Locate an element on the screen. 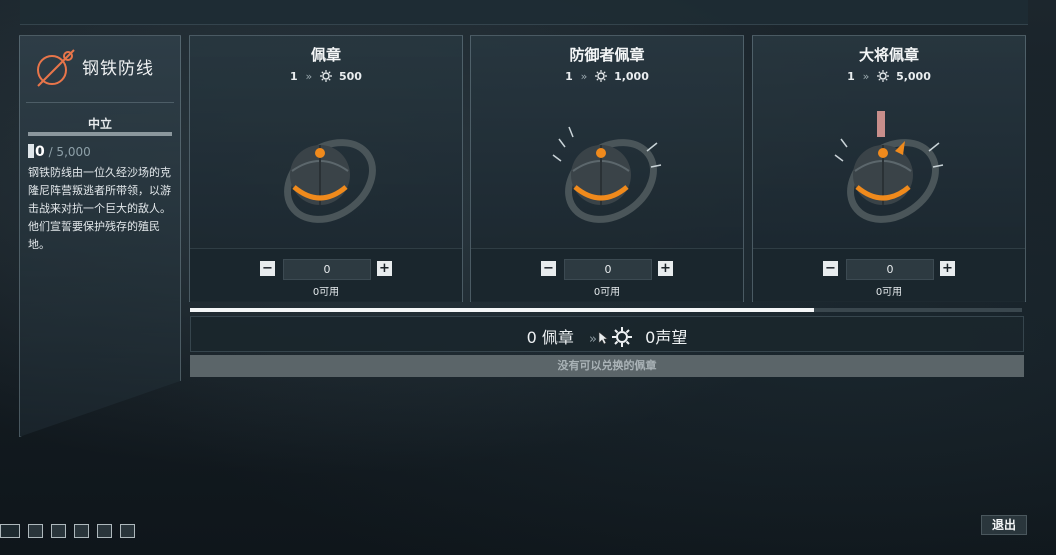  medallion-card: 防御者佩章 1 » 1,000 − 0 + 0可用 is located at coordinates (607, 168).